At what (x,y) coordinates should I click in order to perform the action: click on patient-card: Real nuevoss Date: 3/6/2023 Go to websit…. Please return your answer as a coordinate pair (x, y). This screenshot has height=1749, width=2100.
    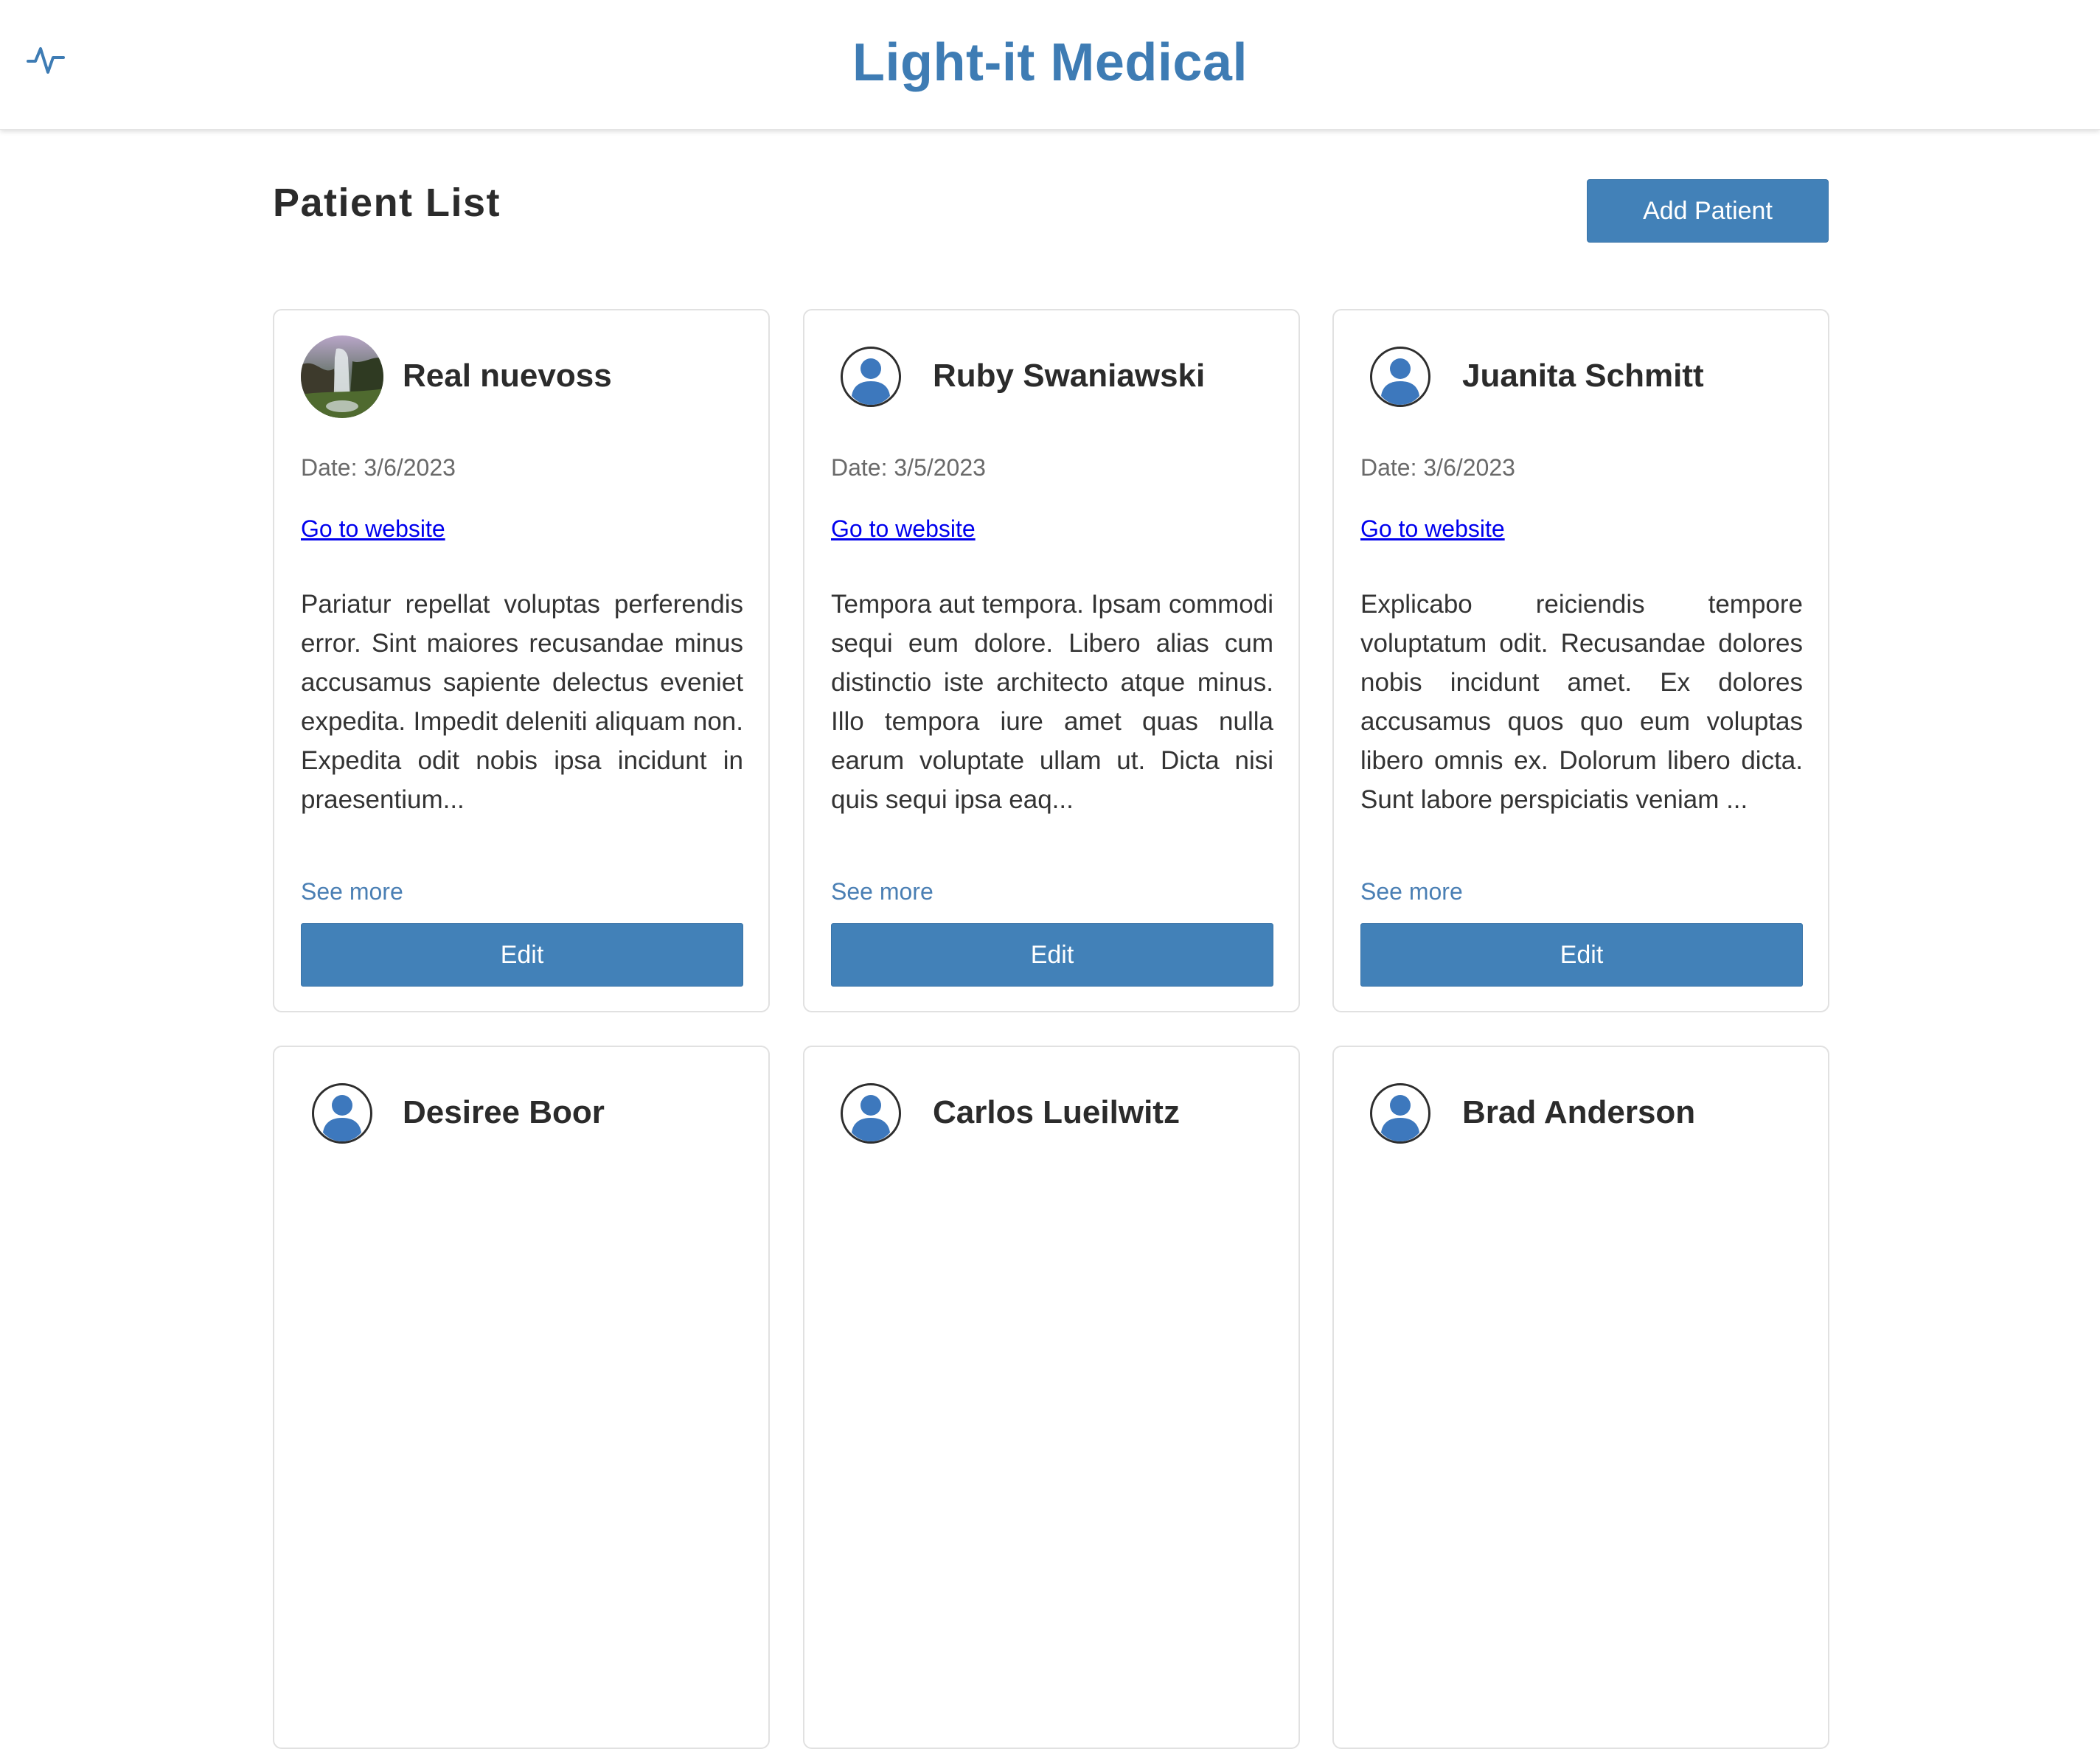
    Looking at the image, I should click on (521, 660).